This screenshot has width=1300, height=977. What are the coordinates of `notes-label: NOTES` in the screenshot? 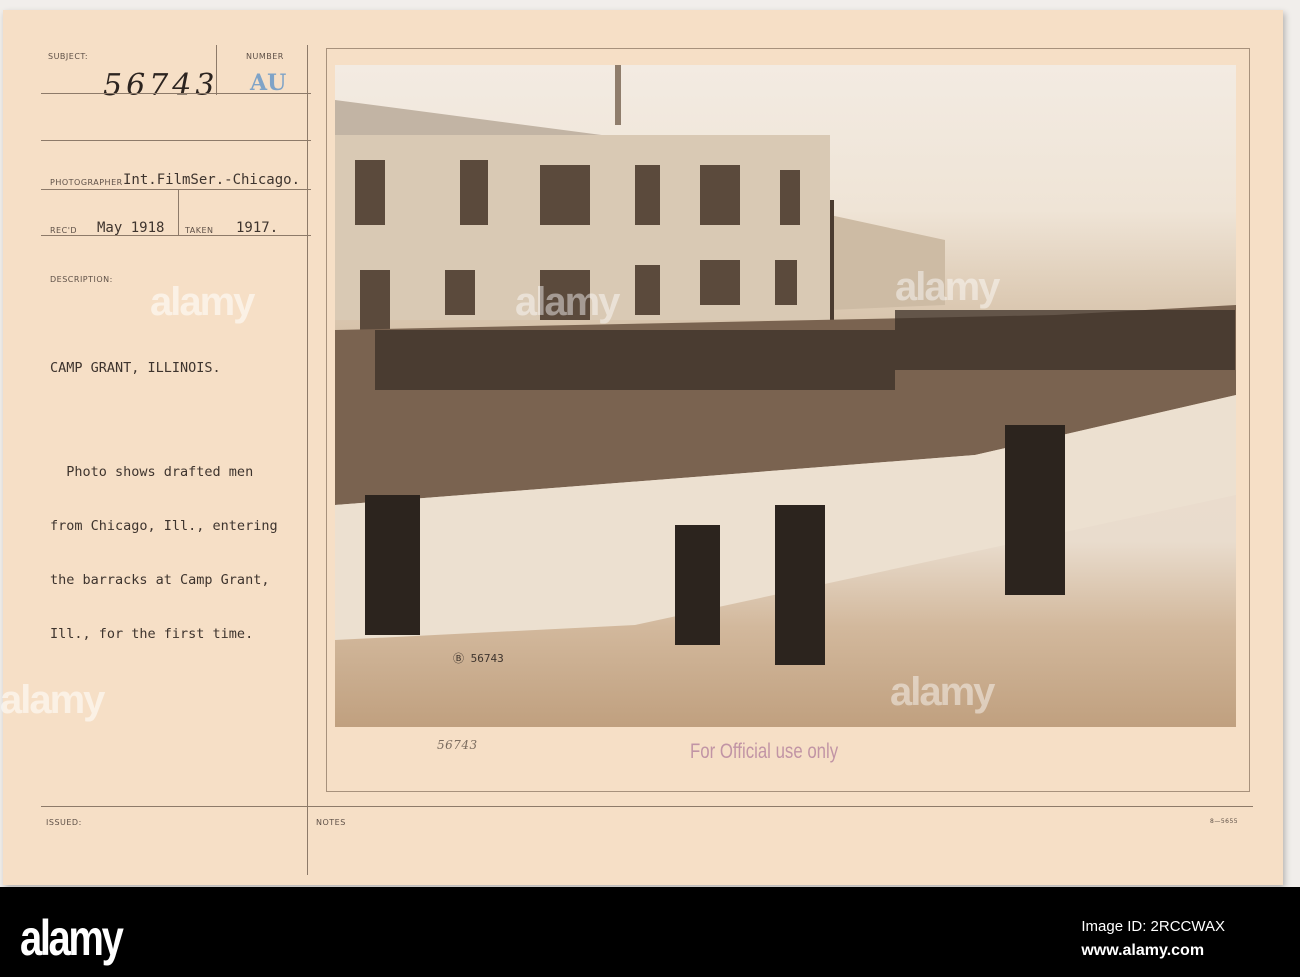 It's located at (331, 822).